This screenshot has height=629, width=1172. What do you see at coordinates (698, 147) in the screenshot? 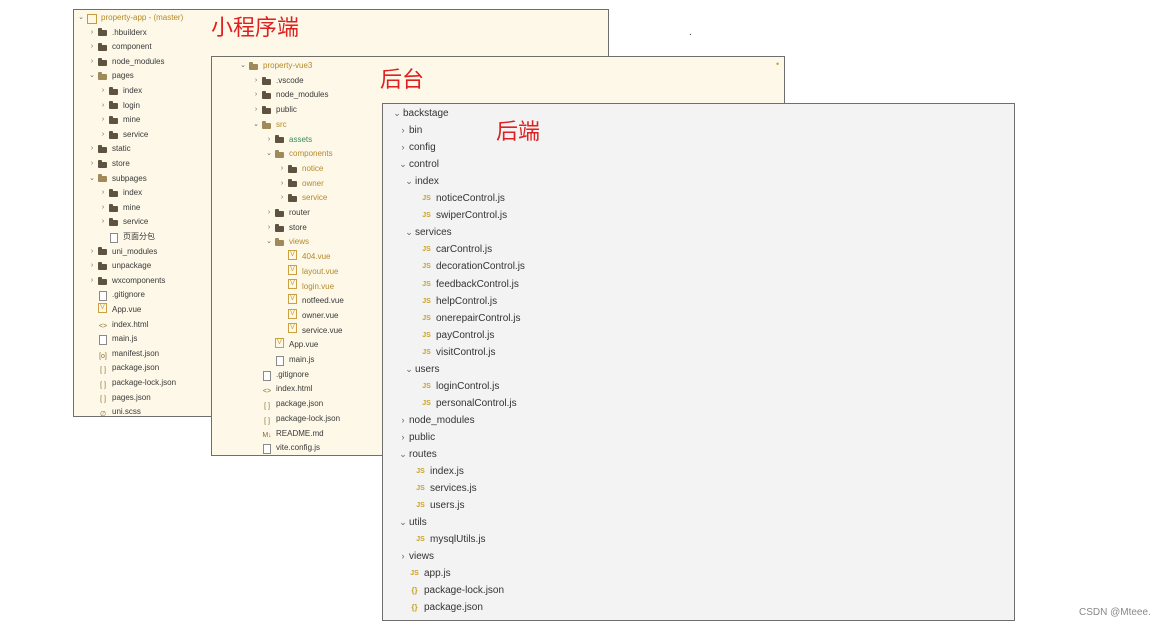
I see `tree-item: › config` at bounding box center [698, 147].